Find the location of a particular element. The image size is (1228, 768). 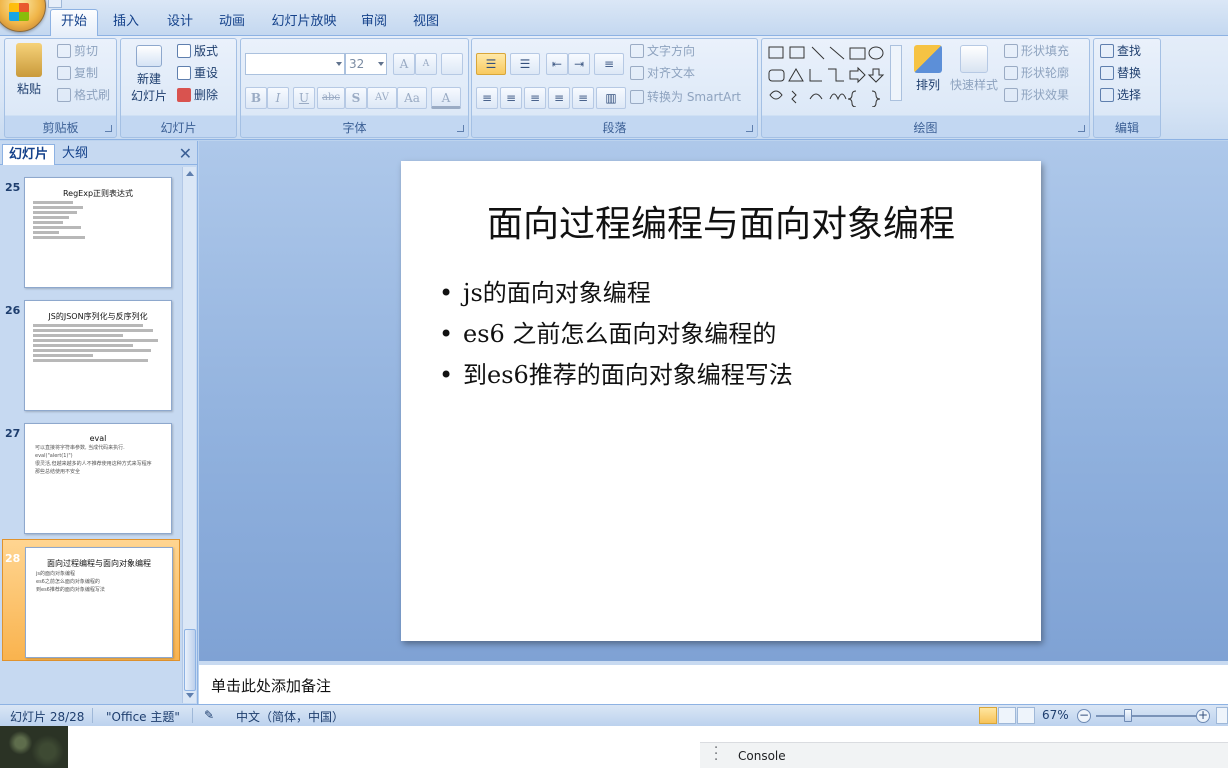

slide-sorter-view-icon is located at coordinates (1007, 715).